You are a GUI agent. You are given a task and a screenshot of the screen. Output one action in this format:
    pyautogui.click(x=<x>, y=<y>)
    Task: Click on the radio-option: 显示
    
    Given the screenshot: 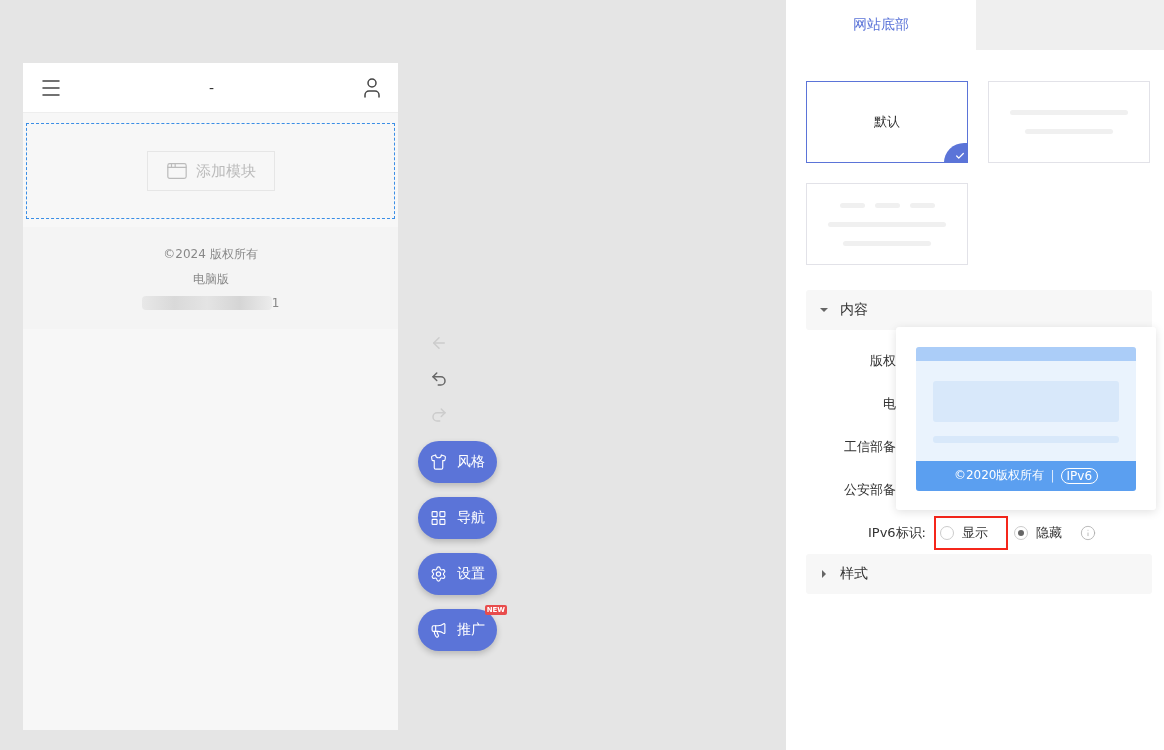 What is the action you would take?
    pyautogui.click(x=971, y=533)
    